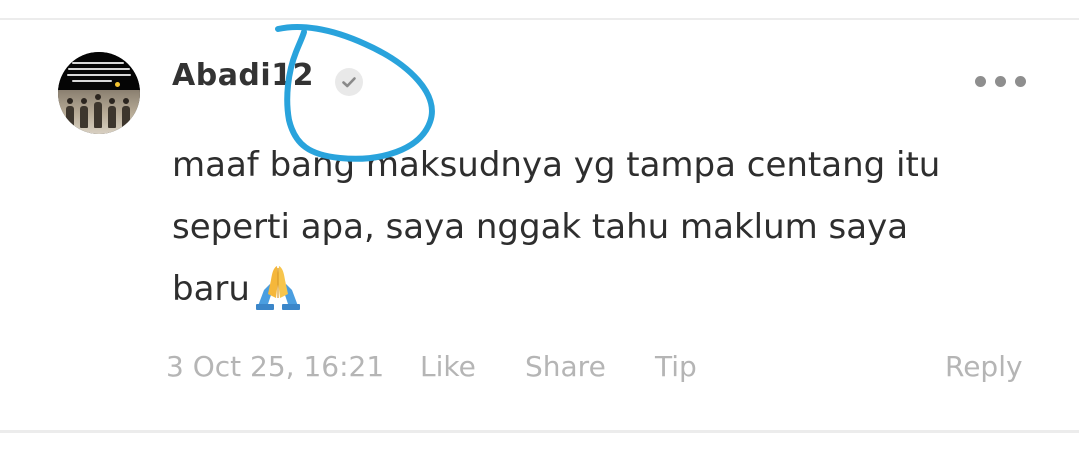 This screenshot has width=1079, height=449. What do you see at coordinates (556, 165) in the screenshot?
I see `comment-line: maaf bang maksudnya yg tampa centang itu` at bounding box center [556, 165].